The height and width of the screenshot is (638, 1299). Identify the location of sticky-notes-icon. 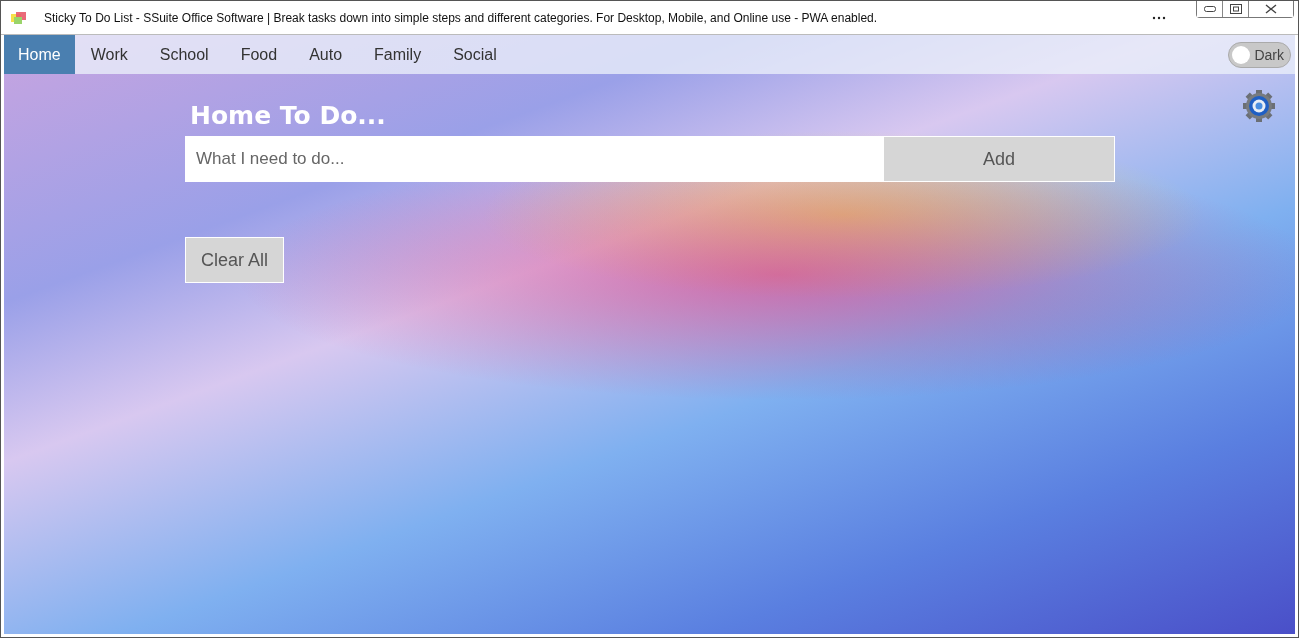
(19, 17).